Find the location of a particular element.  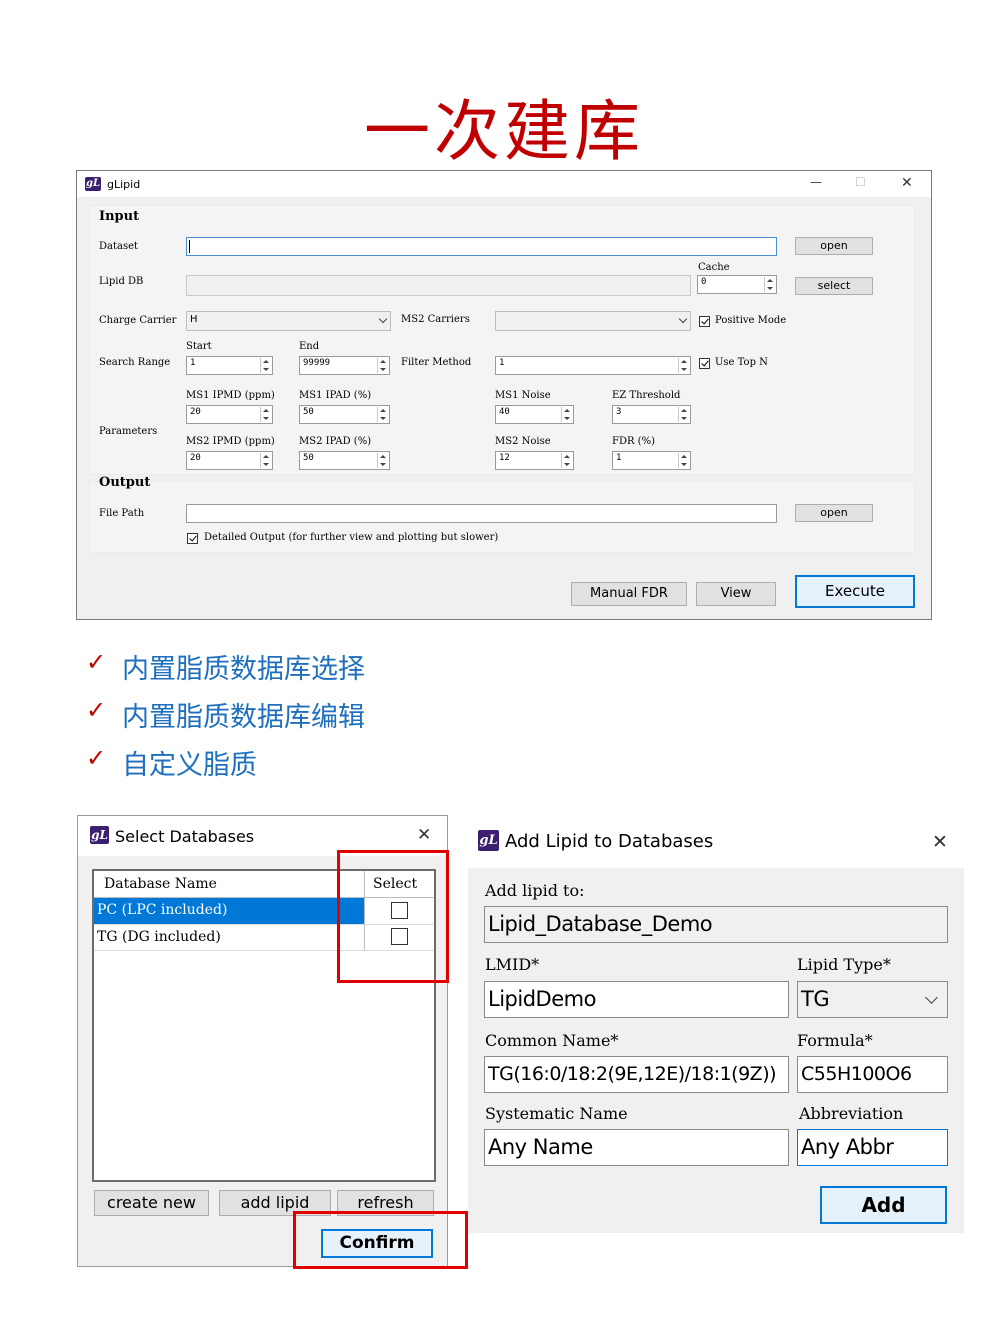

search-range-label: Search Range is located at coordinates (135, 362).